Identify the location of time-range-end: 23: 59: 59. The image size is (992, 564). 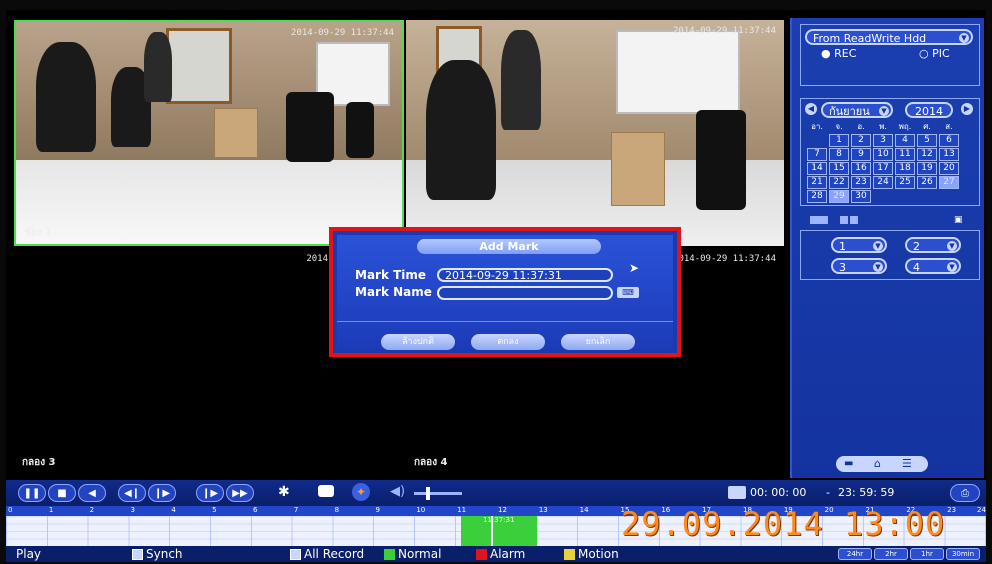
(866, 492).